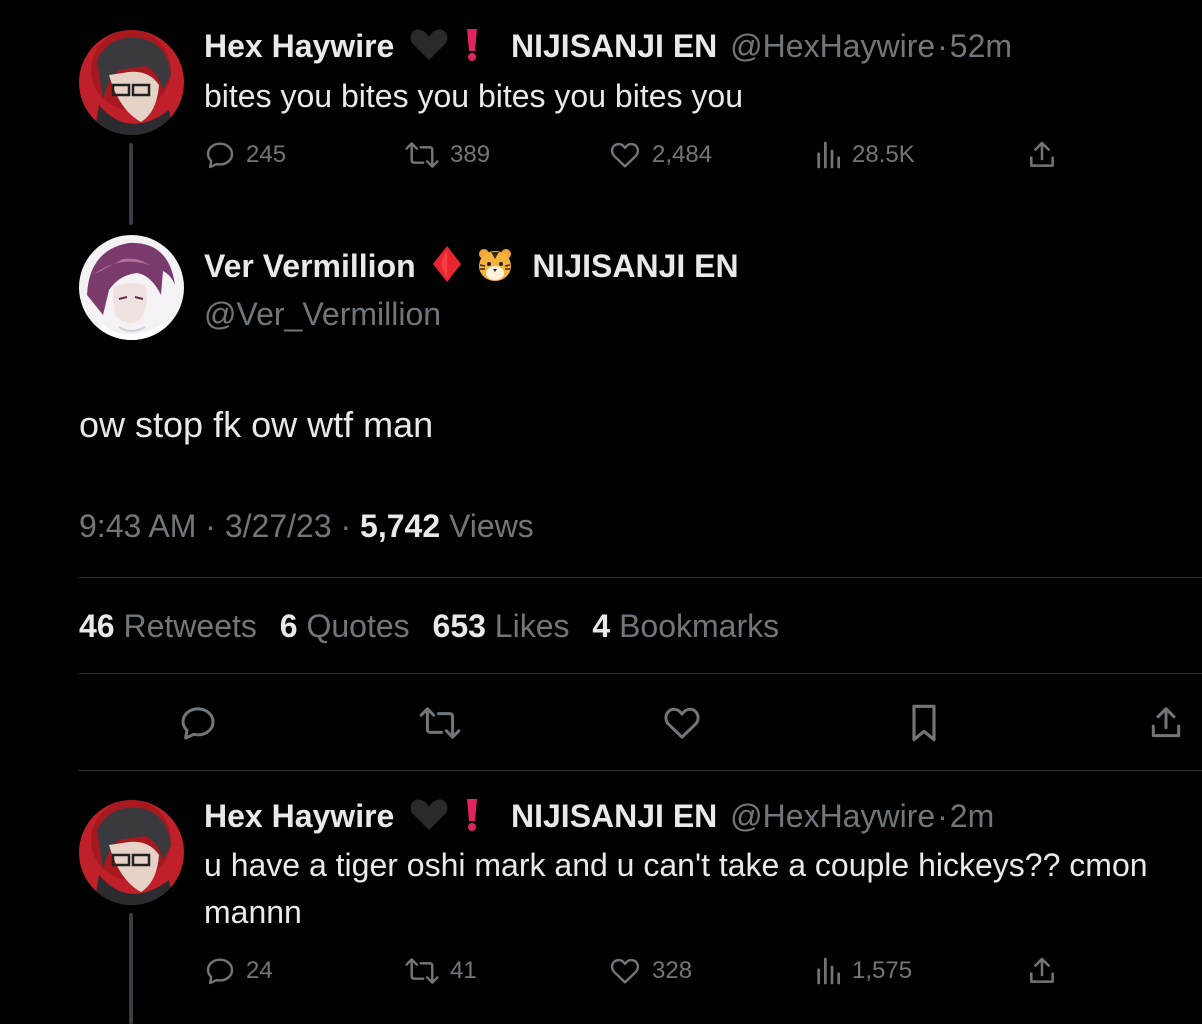 The width and height of the screenshot is (1202, 1024). Describe the element at coordinates (400, 526) in the screenshot. I see `views-count: 5,742` at that location.